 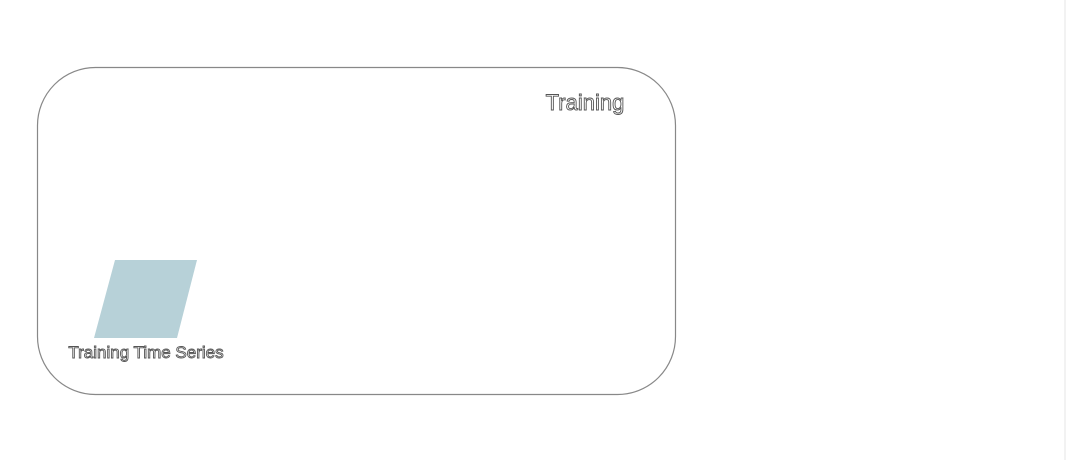 What do you see at coordinates (585, 102) in the screenshot?
I see `training-group-title: Training` at bounding box center [585, 102].